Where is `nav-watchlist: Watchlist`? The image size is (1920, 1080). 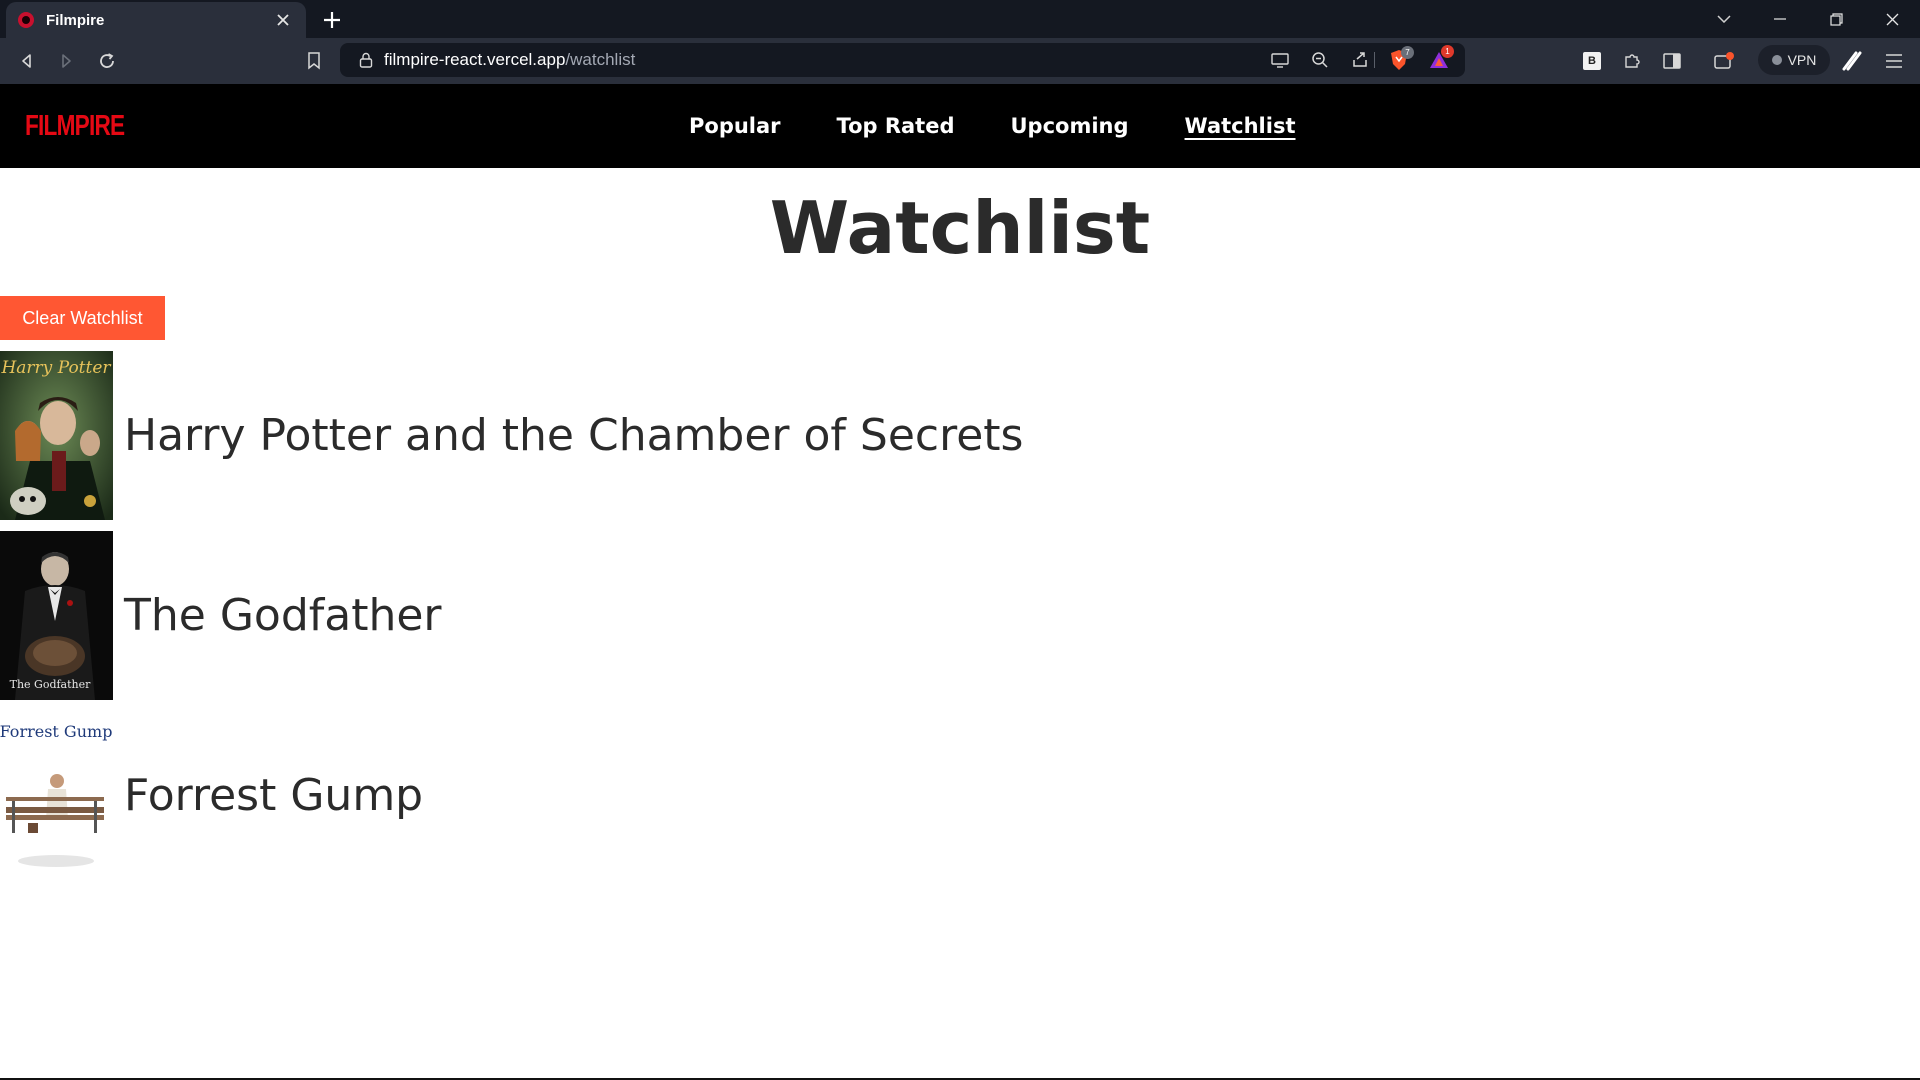 nav-watchlist: Watchlist is located at coordinates (1240, 126).